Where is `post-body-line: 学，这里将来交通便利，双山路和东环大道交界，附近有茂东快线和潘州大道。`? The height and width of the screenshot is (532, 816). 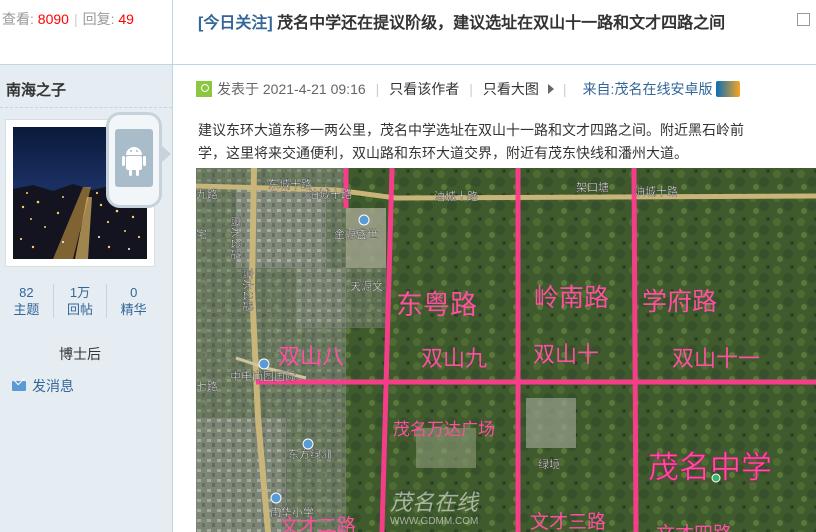
post-body-line: 学，这里将来交通便利，双山路和东环大道交界，附近有茂东快线和潘州大道。 is located at coordinates (443, 153).